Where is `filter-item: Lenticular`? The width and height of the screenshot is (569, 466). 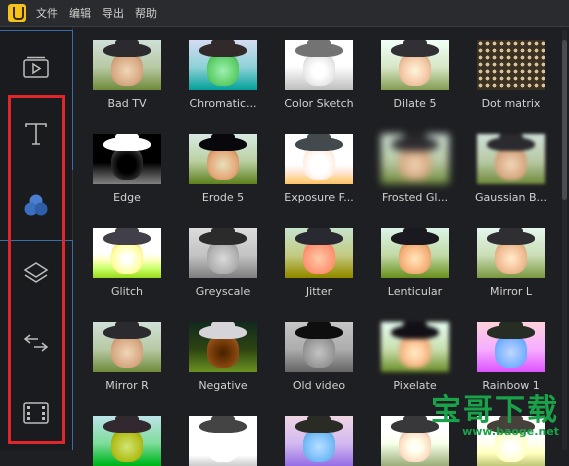 filter-item: Lenticular is located at coordinates (415, 263).